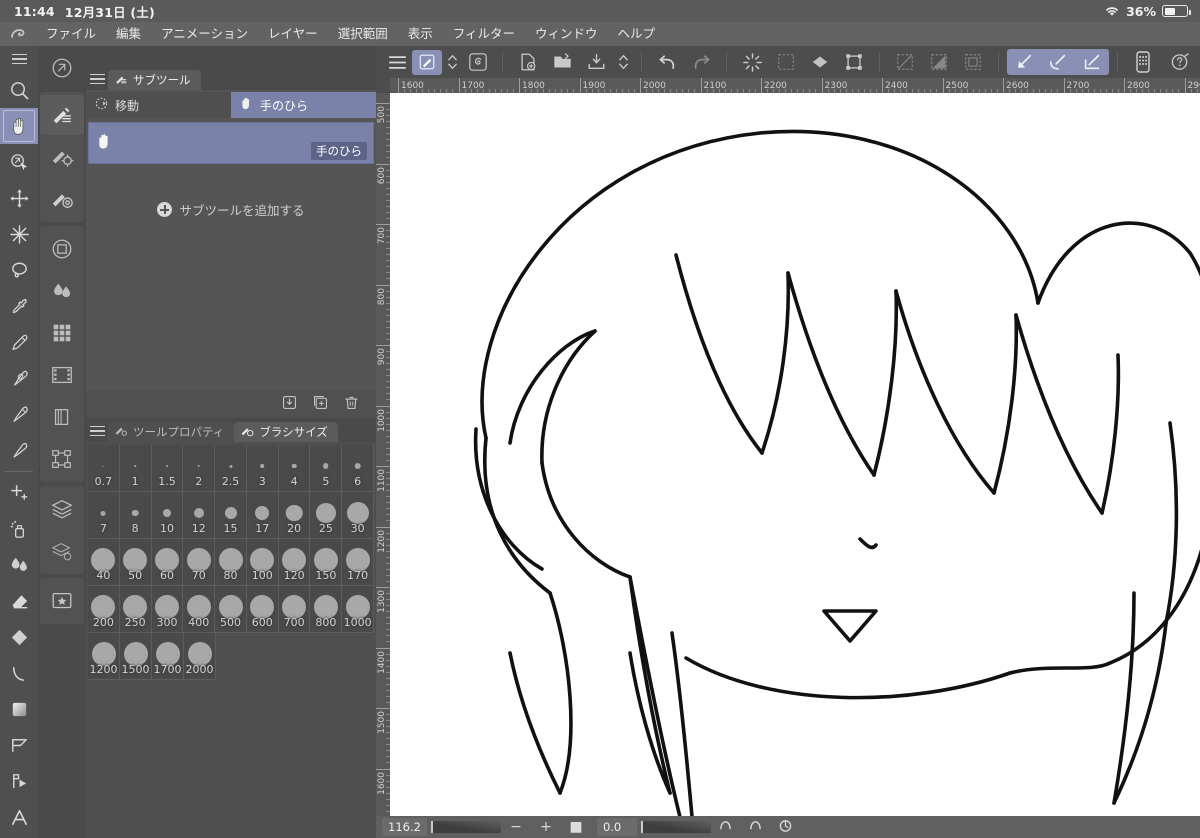 This screenshot has width=1200, height=838. What do you see at coordinates (19, 270) in the screenshot?
I see `tool-lasso-select` at bounding box center [19, 270].